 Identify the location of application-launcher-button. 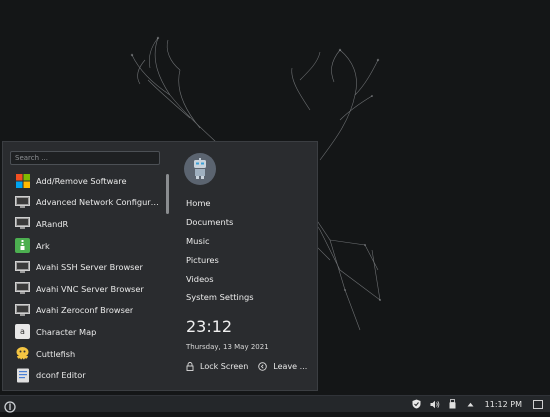
(10, 405).